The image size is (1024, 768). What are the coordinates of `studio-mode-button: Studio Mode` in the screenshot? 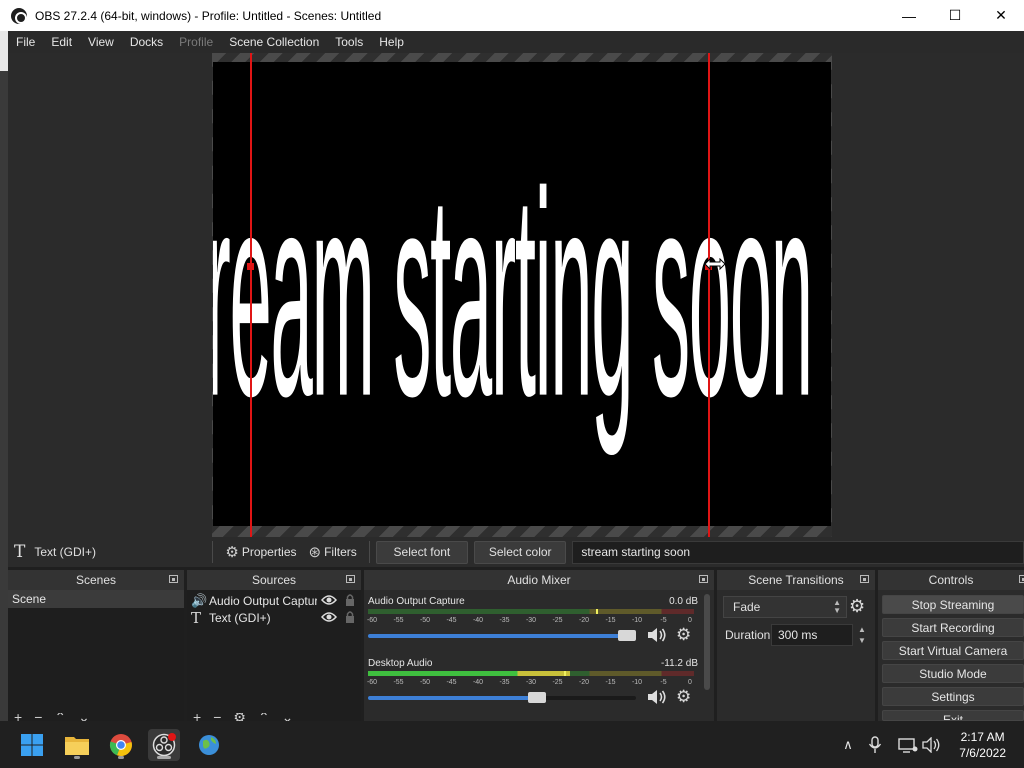 It's located at (953, 673).